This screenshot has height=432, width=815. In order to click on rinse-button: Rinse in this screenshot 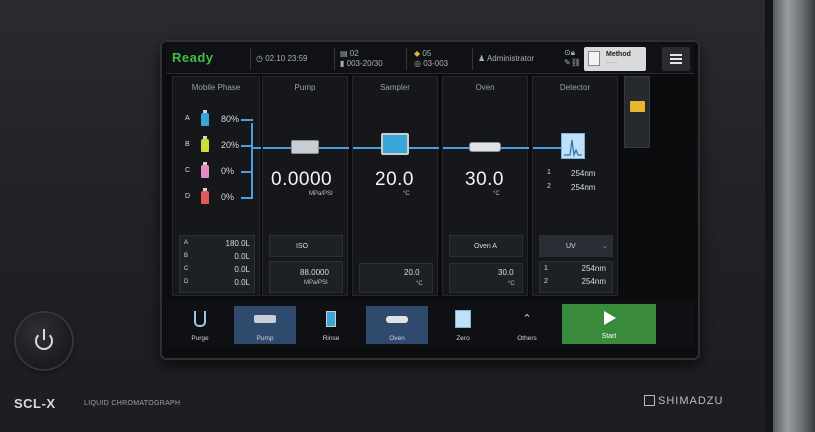, I will do `click(331, 325)`.